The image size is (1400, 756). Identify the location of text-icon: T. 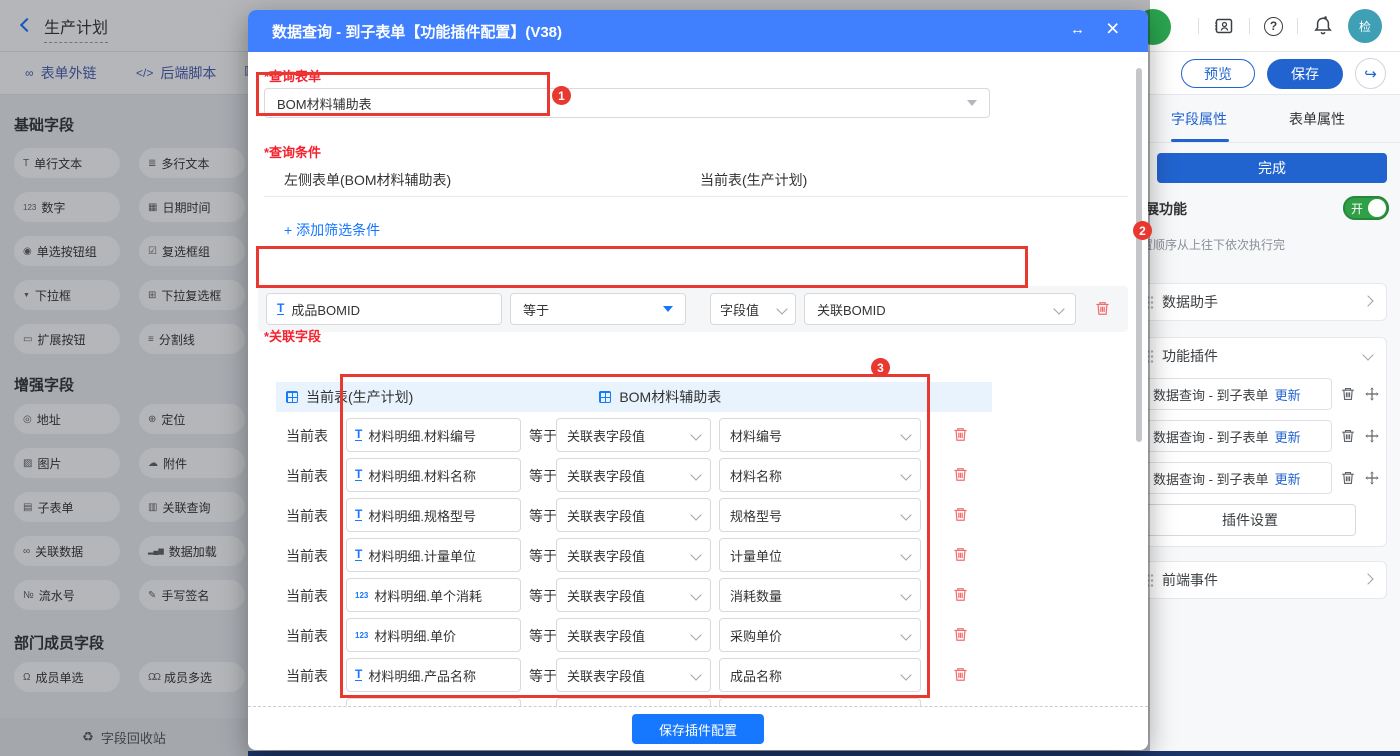
(281, 308).